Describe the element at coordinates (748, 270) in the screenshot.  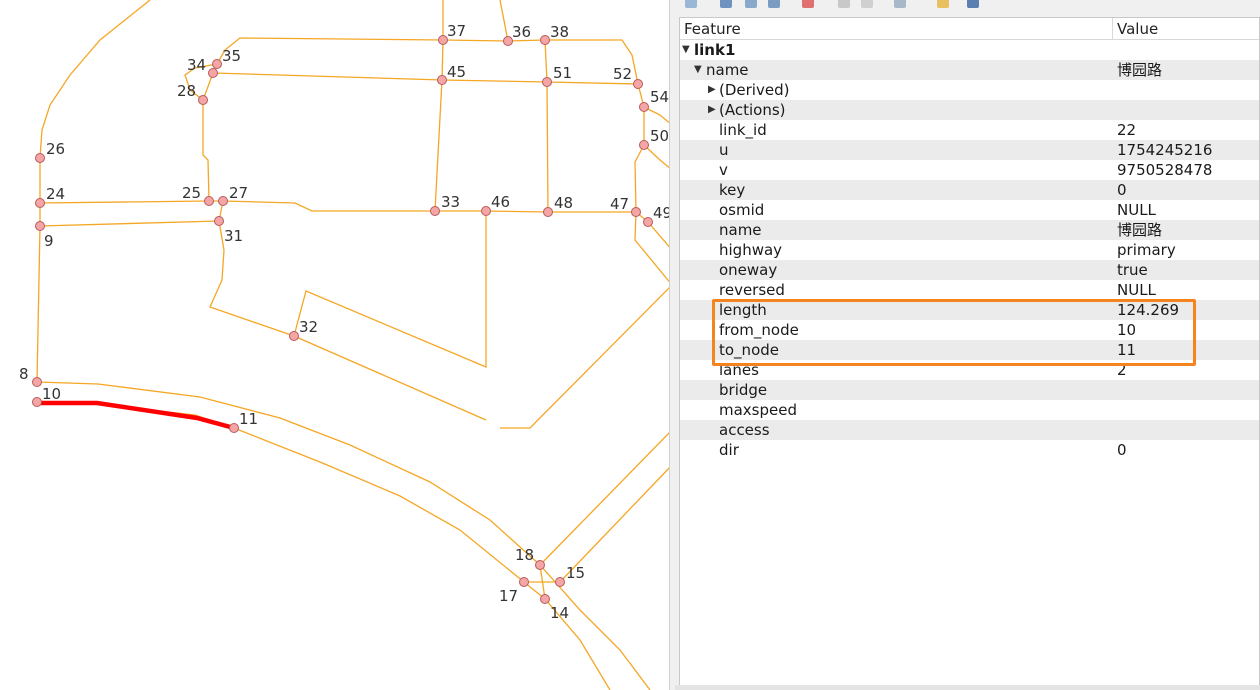
I see `feature-cell: oneway` at that location.